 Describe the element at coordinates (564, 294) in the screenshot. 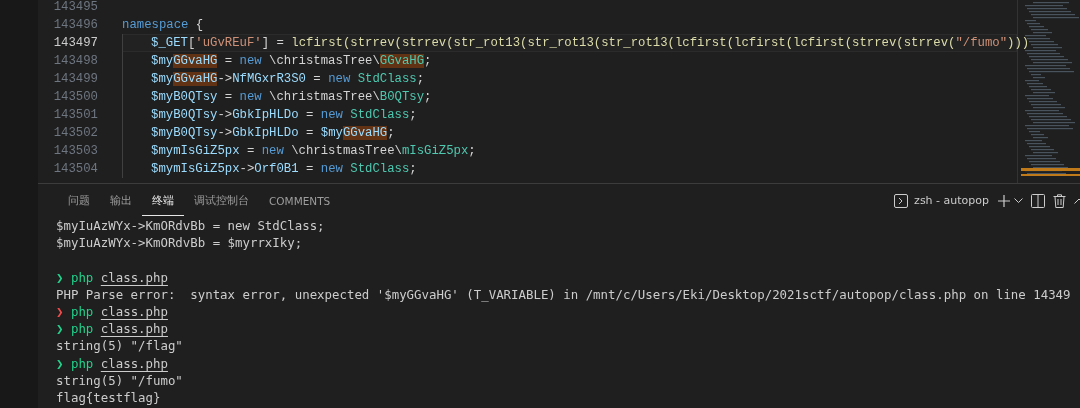

I see `terminal-line: PHP Parse error: syntax error, unexpected '$myGGvaHG' (T_VARIABLE) in /mnt/c/Users/Eki/Desktop/2021sctf/autopop/class.php on line 14349` at that location.